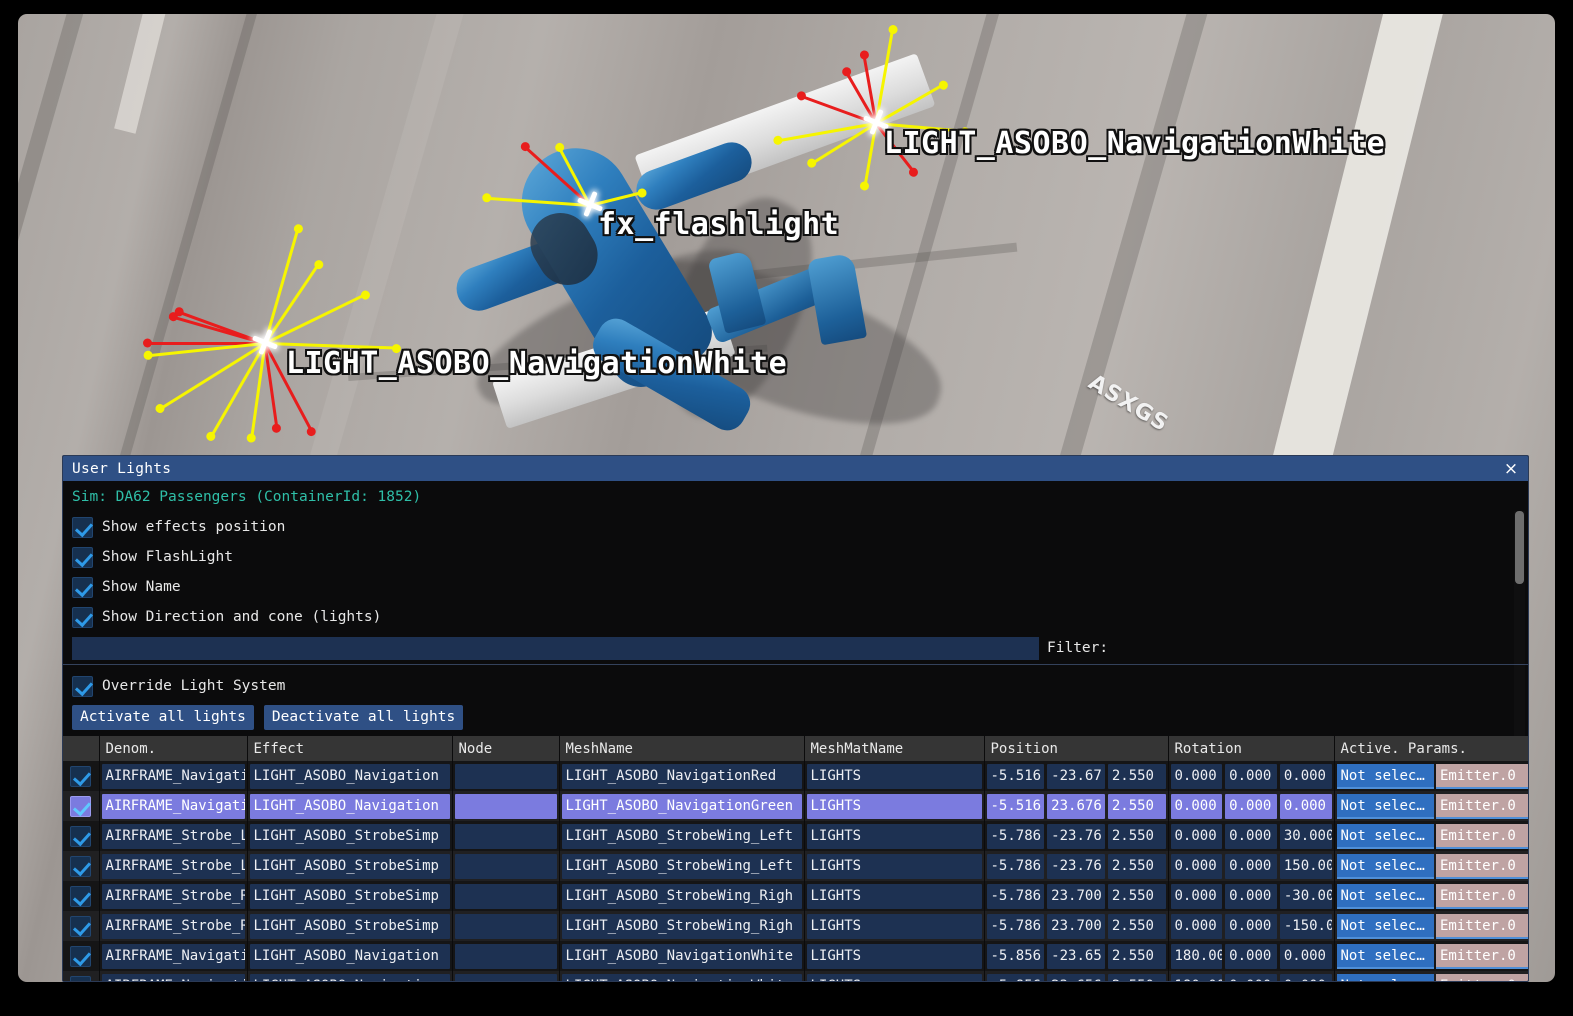 The height and width of the screenshot is (1016, 1573). What do you see at coordinates (1305, 926) in the screenshot?
I see `cell-rotation-z: -150.0` at bounding box center [1305, 926].